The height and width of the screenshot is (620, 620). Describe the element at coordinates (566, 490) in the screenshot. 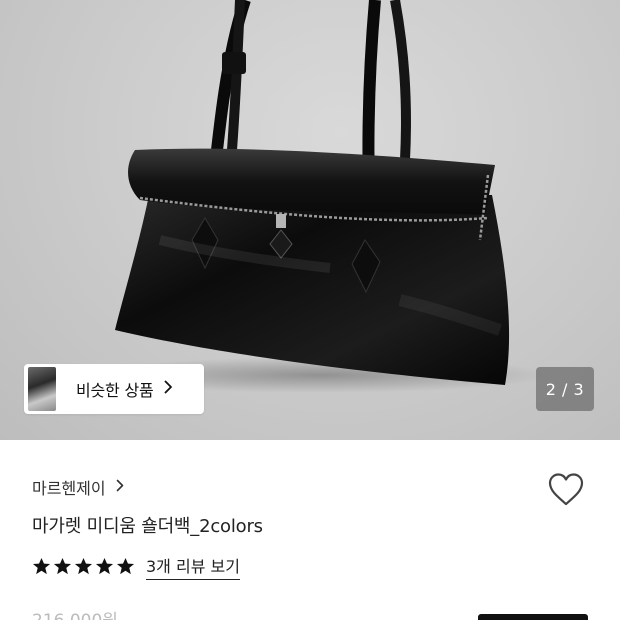

I see `wishlist-heart-icon` at that location.